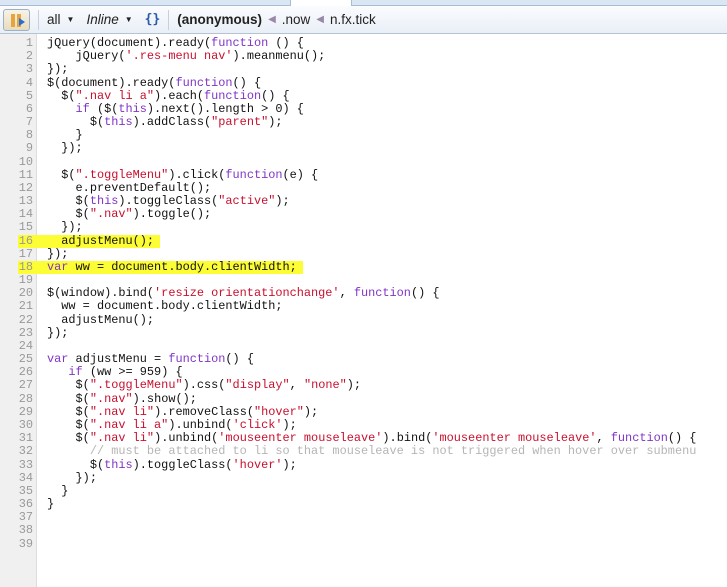  Describe the element at coordinates (172, 214) in the screenshot. I see `code-token: ).toggle();` at that location.